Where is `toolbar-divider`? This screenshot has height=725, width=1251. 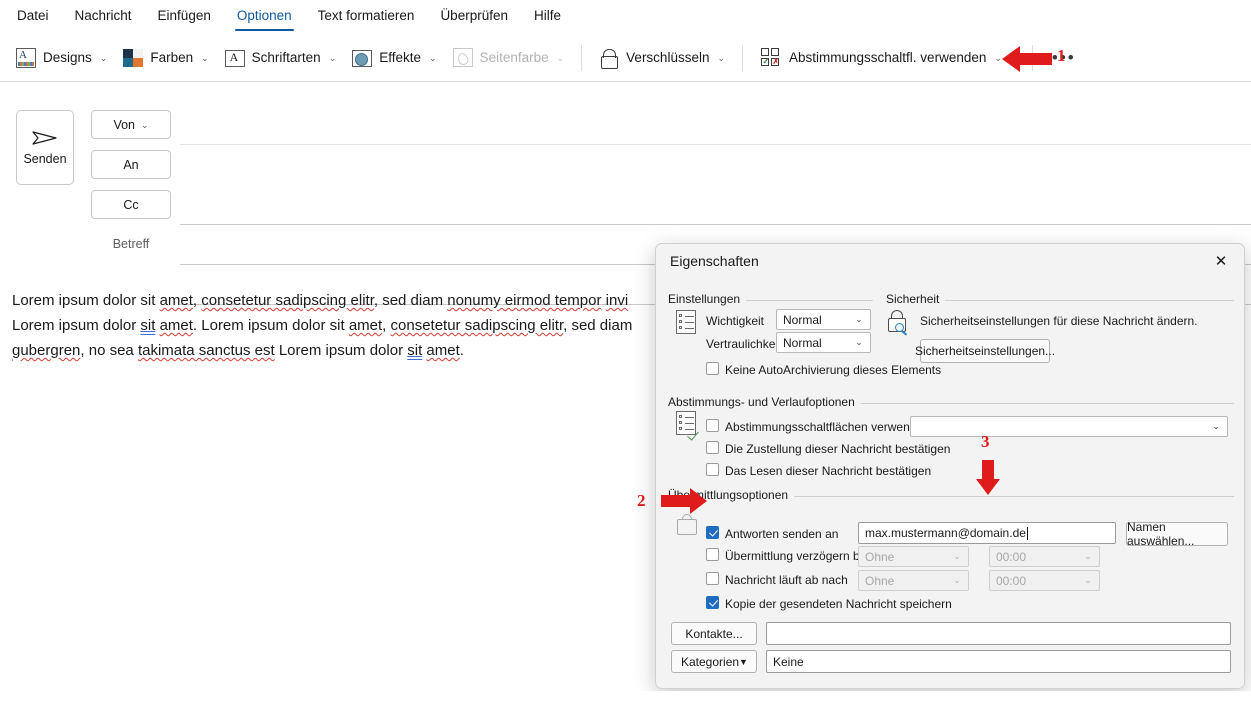 toolbar-divider is located at coordinates (582, 57).